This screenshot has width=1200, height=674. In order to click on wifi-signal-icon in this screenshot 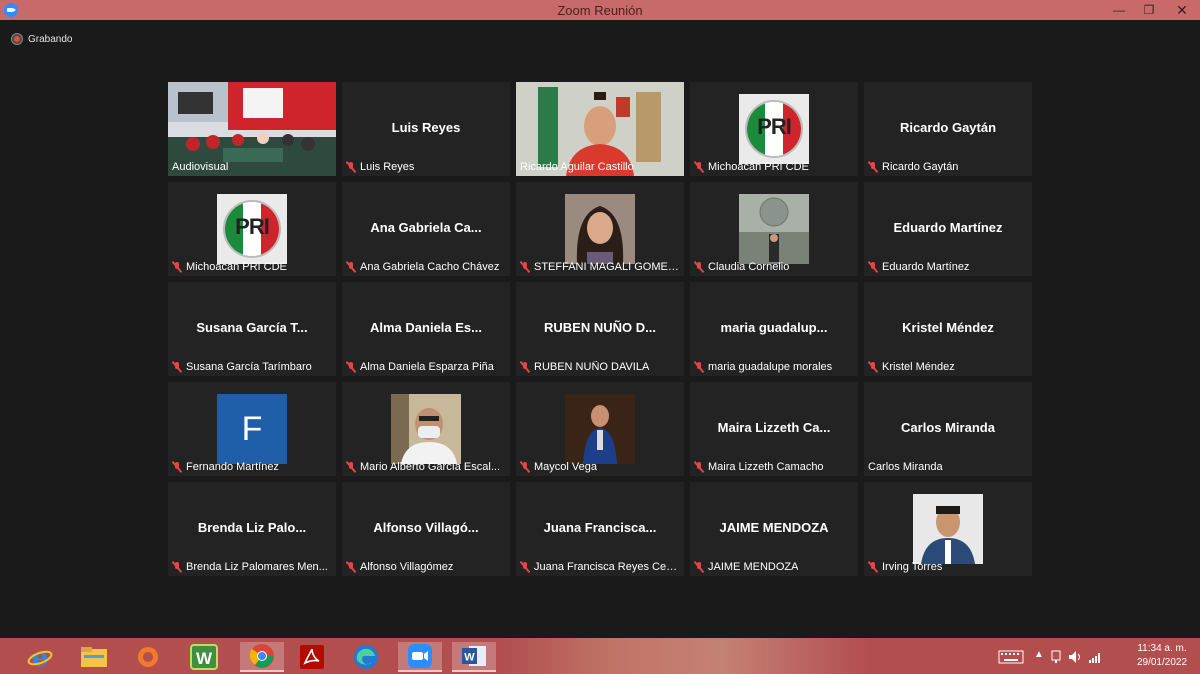, I will do `click(1095, 657)`.